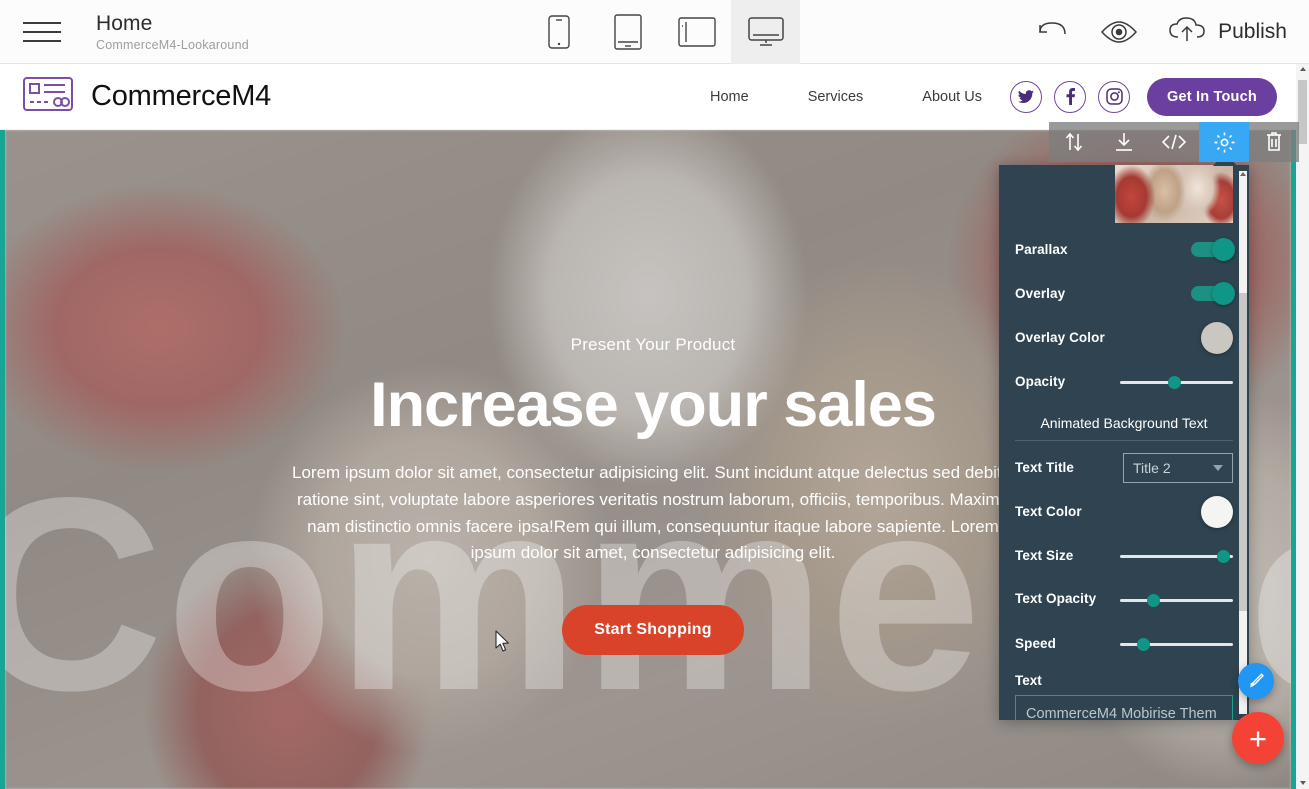 The width and height of the screenshot is (1309, 789). What do you see at coordinates (1125, 249) in the screenshot?
I see `parallax-row: Parallax` at bounding box center [1125, 249].